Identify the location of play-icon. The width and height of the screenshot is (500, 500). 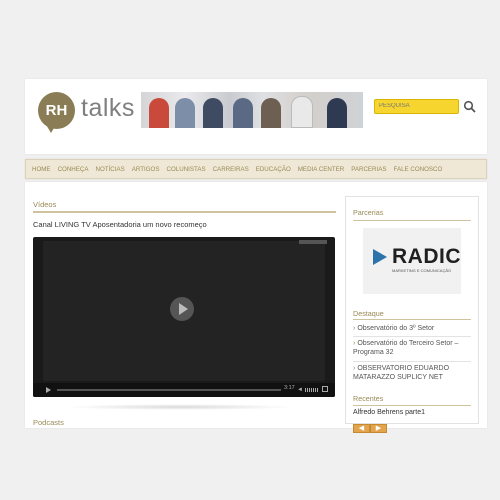
(183, 309).